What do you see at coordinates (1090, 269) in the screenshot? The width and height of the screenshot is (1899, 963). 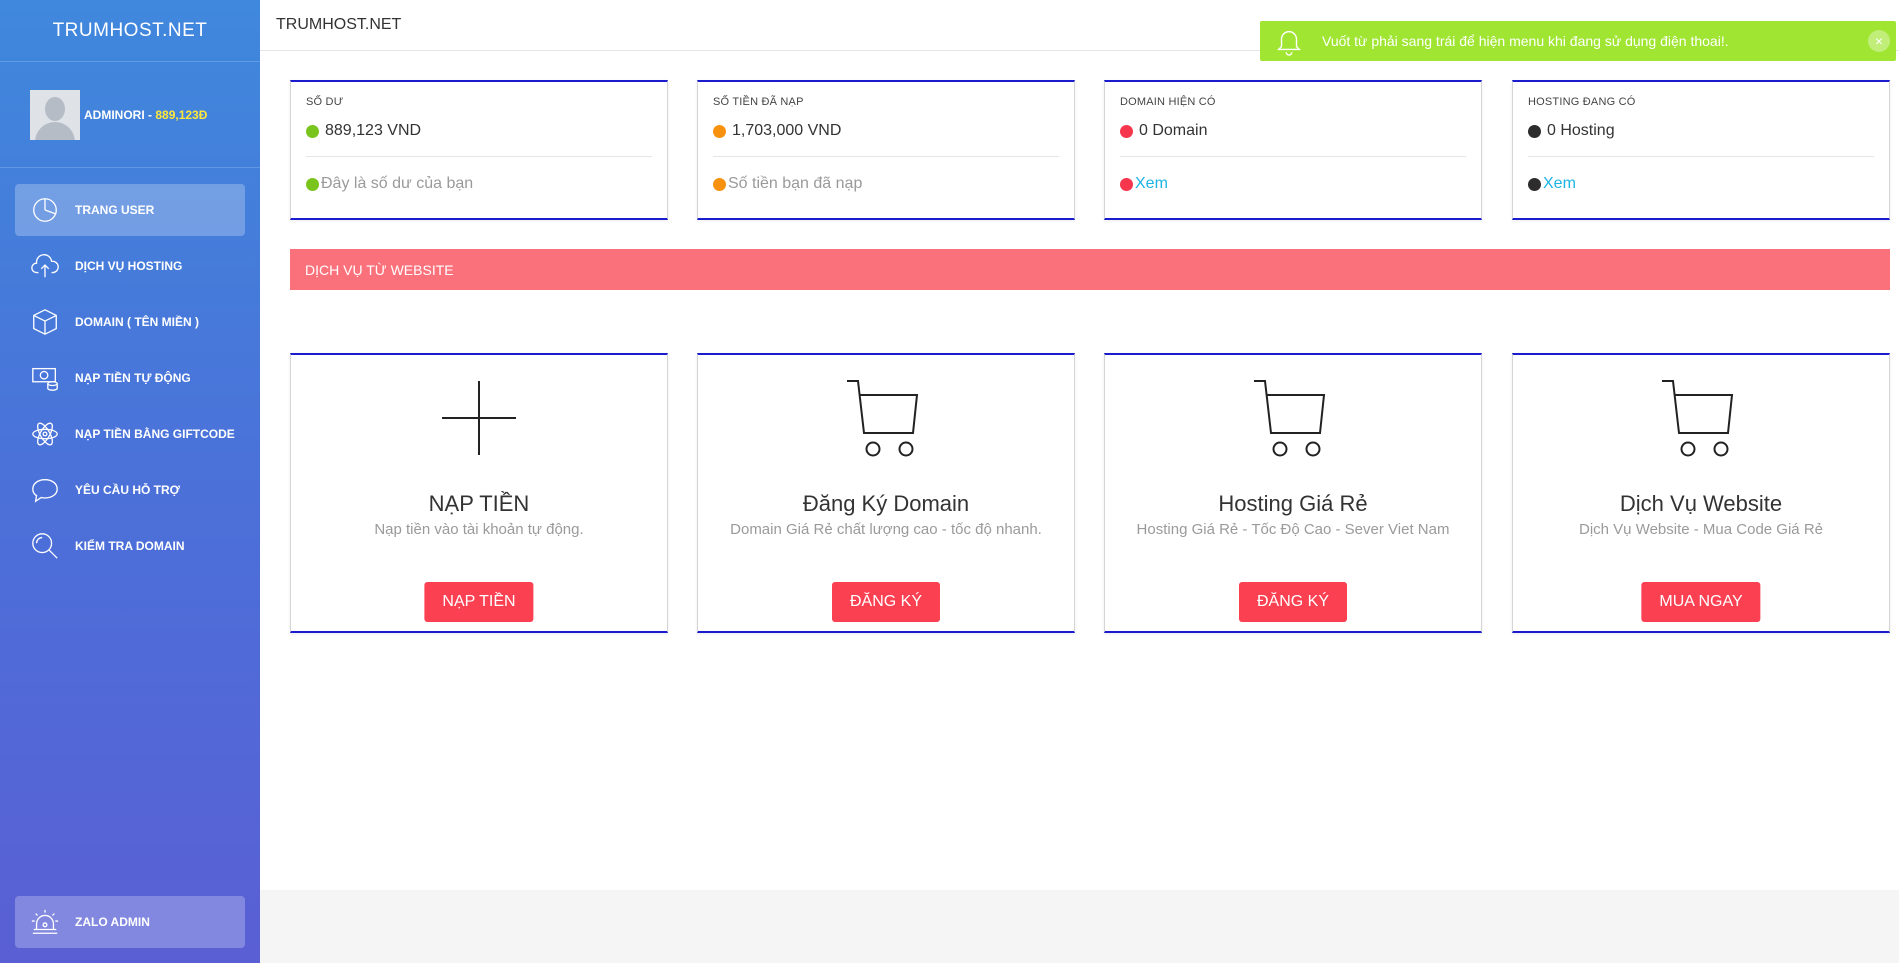 I see `section-banner: DỊCH VỤ TỪ WEBSITE` at bounding box center [1090, 269].